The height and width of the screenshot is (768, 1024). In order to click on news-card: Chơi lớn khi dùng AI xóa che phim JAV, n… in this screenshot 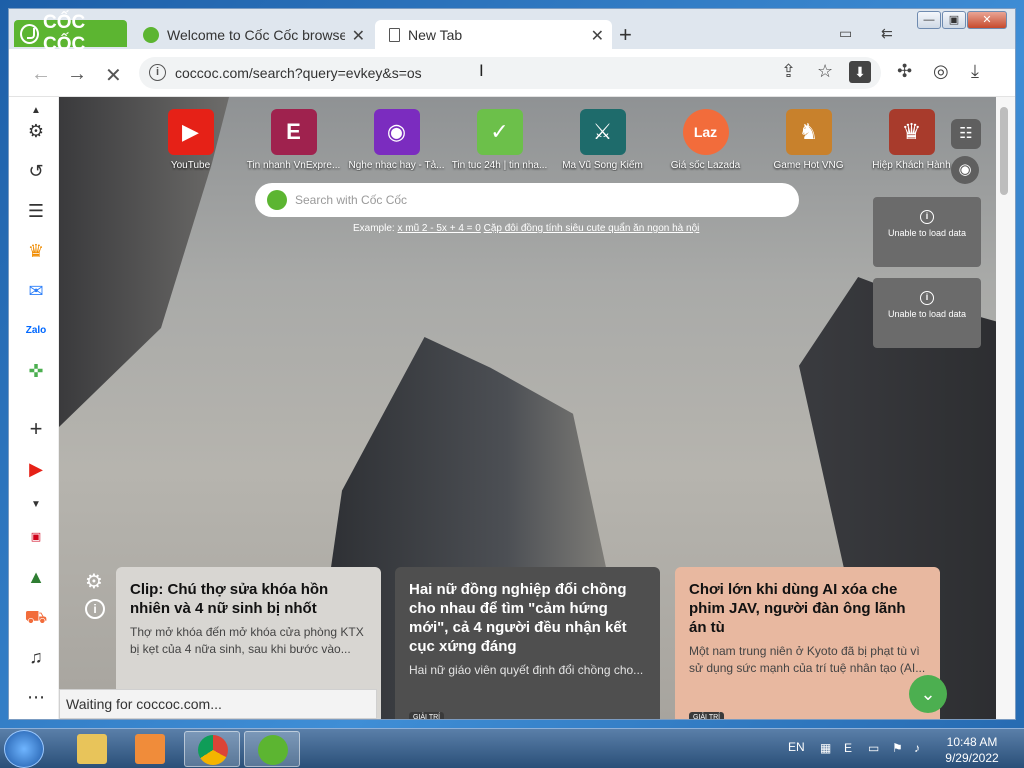, I will do `click(807, 643)`.